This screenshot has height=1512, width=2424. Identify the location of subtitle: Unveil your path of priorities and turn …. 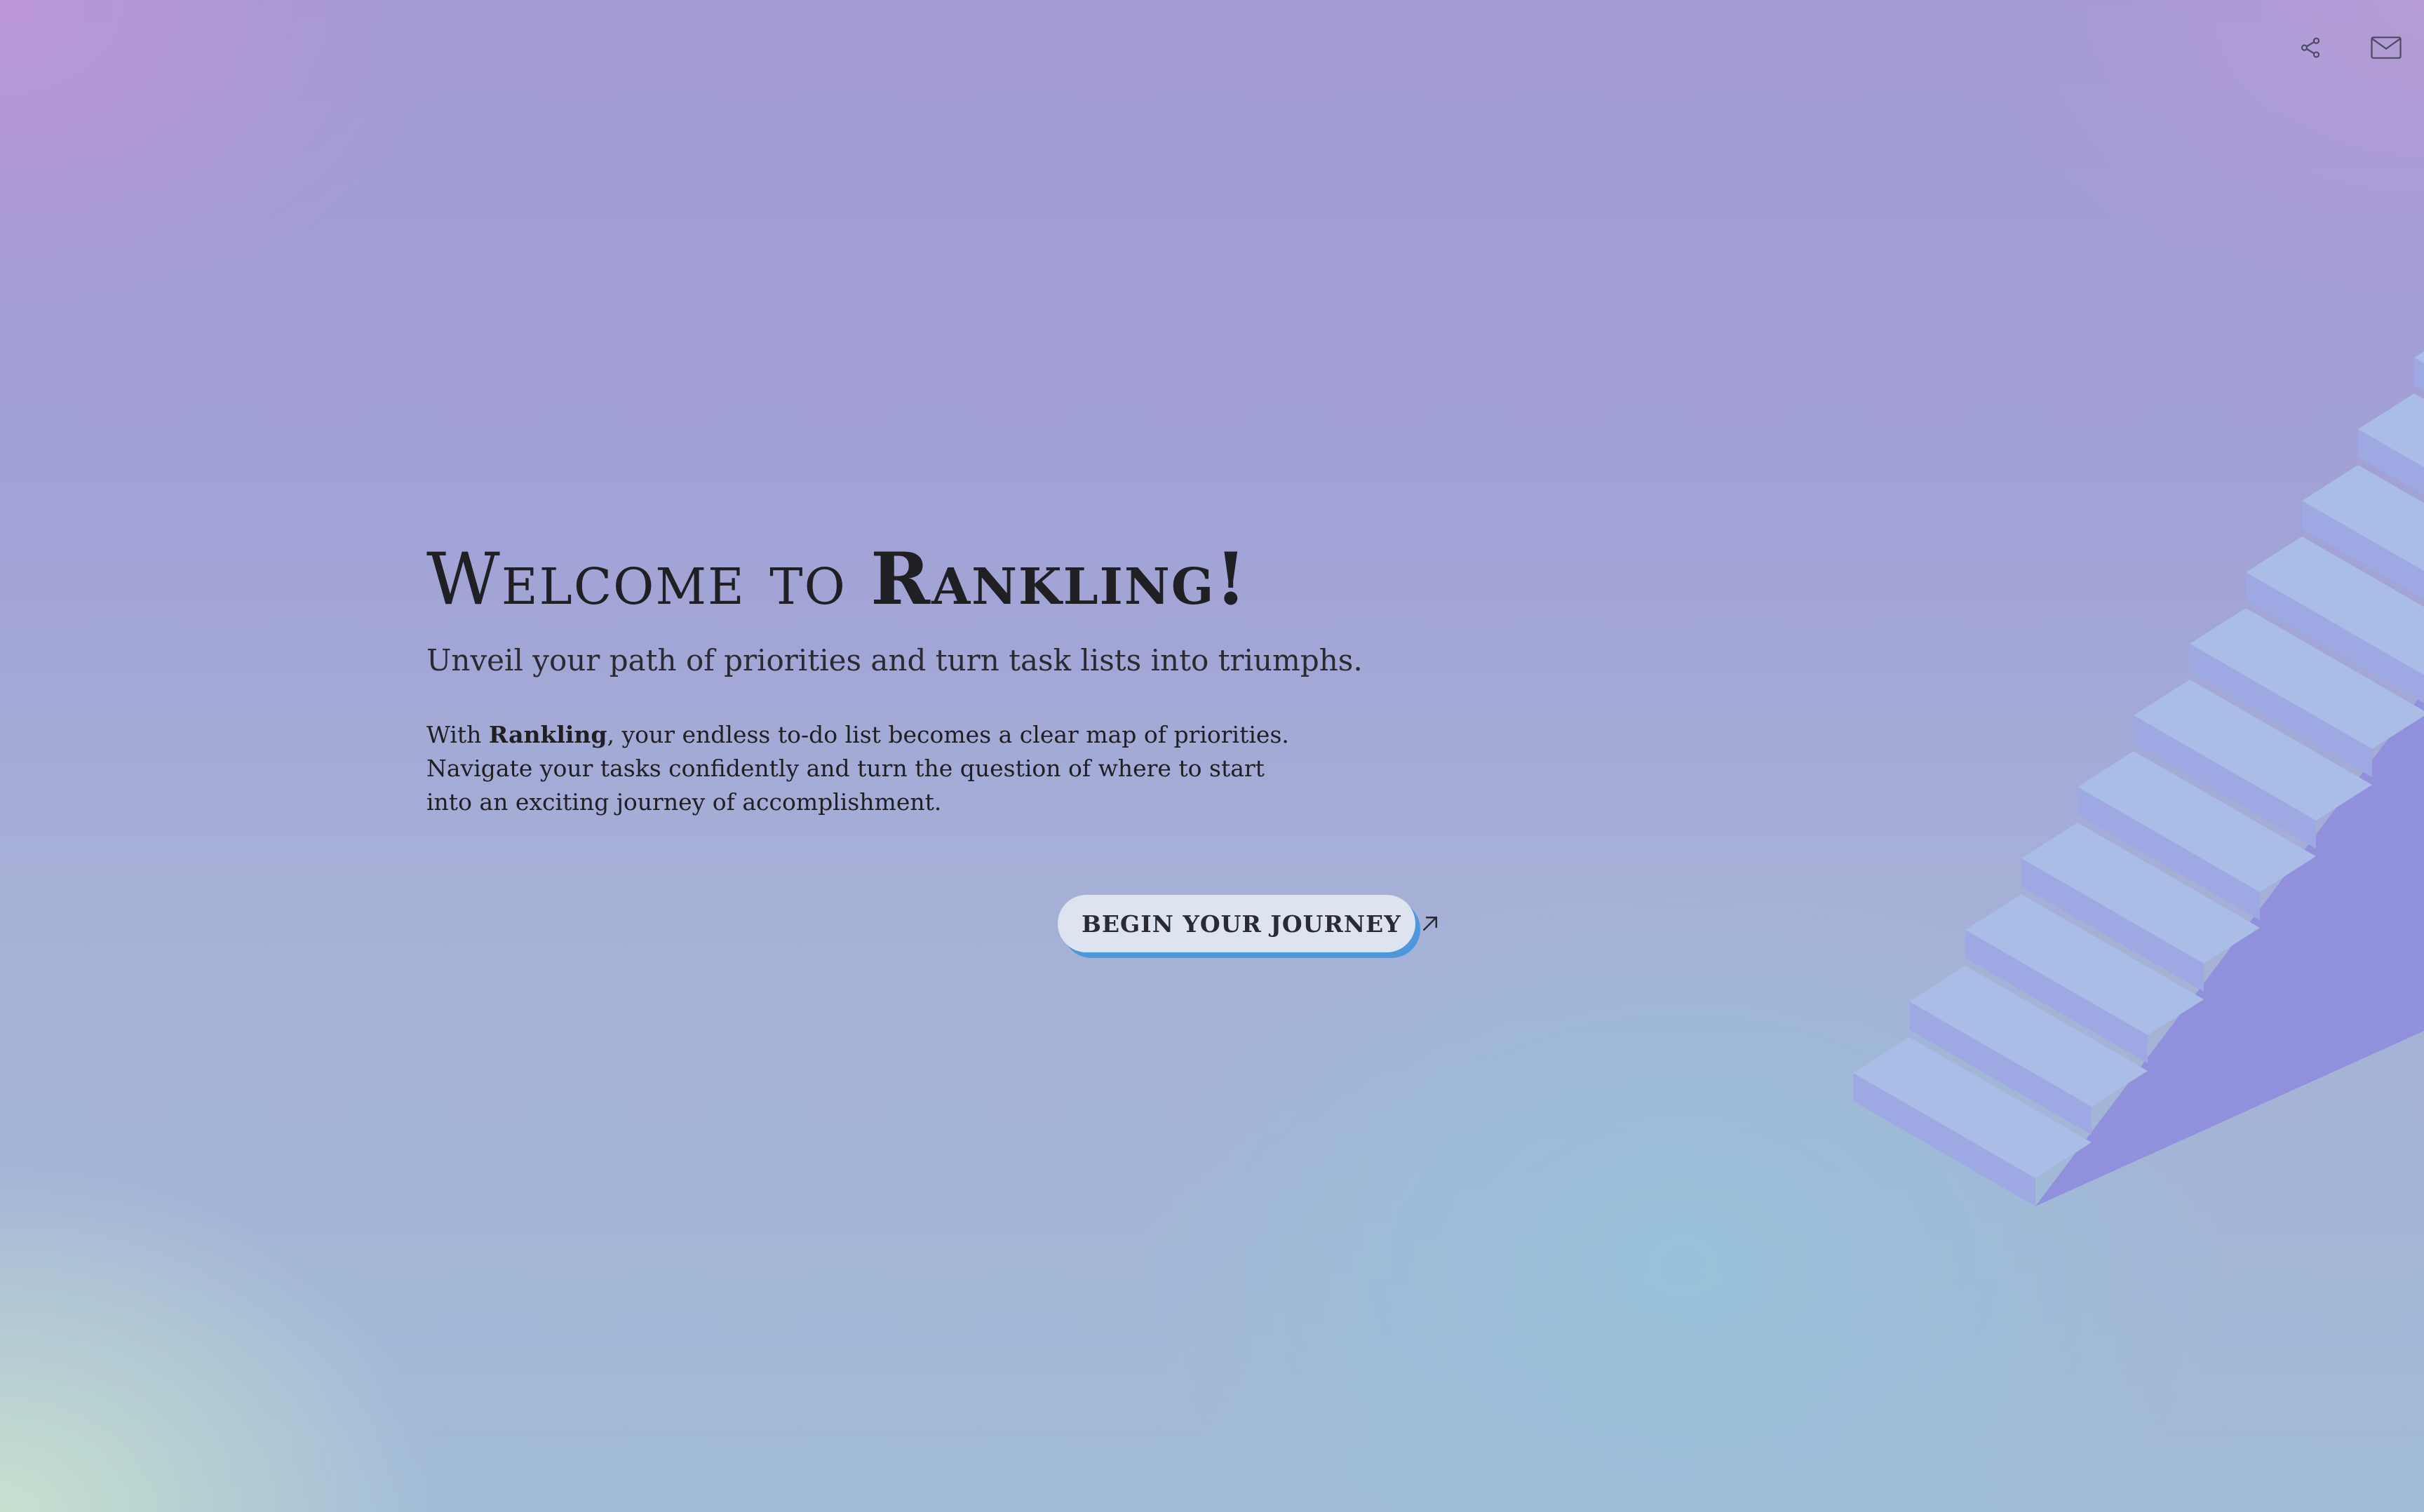
(894, 660).